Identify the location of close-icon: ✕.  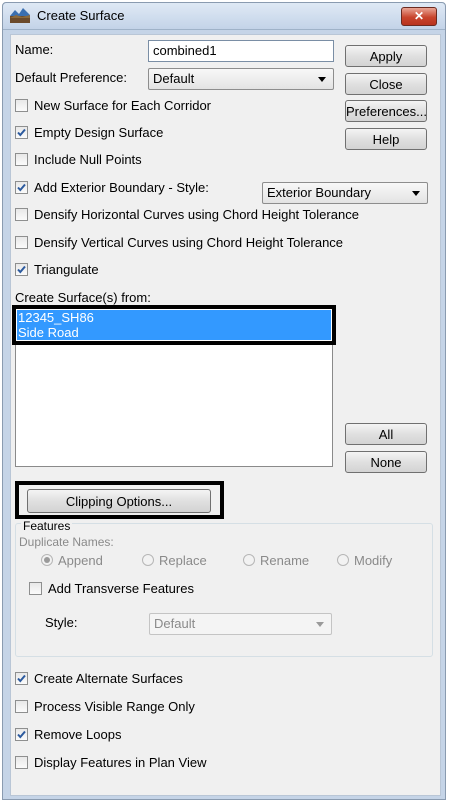
(419, 16).